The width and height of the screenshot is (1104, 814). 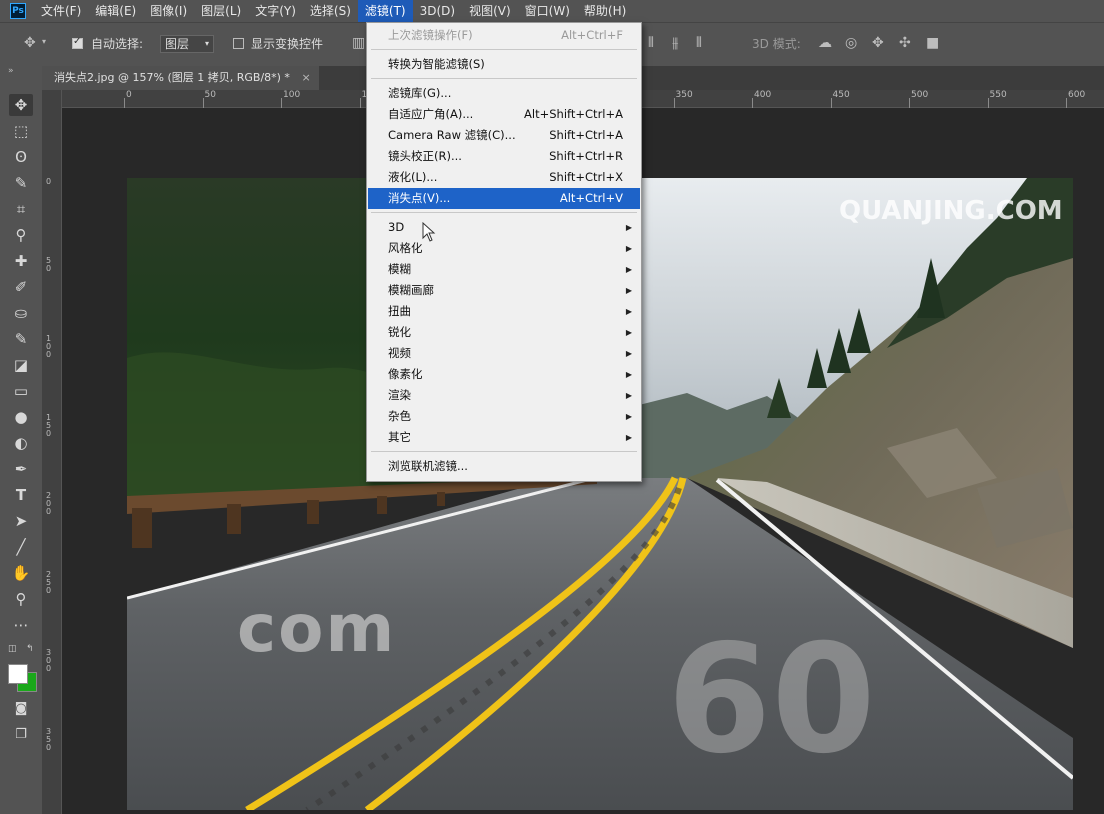 I want to click on filter-menu-item: 渲染 ▶, so click(x=504, y=395).